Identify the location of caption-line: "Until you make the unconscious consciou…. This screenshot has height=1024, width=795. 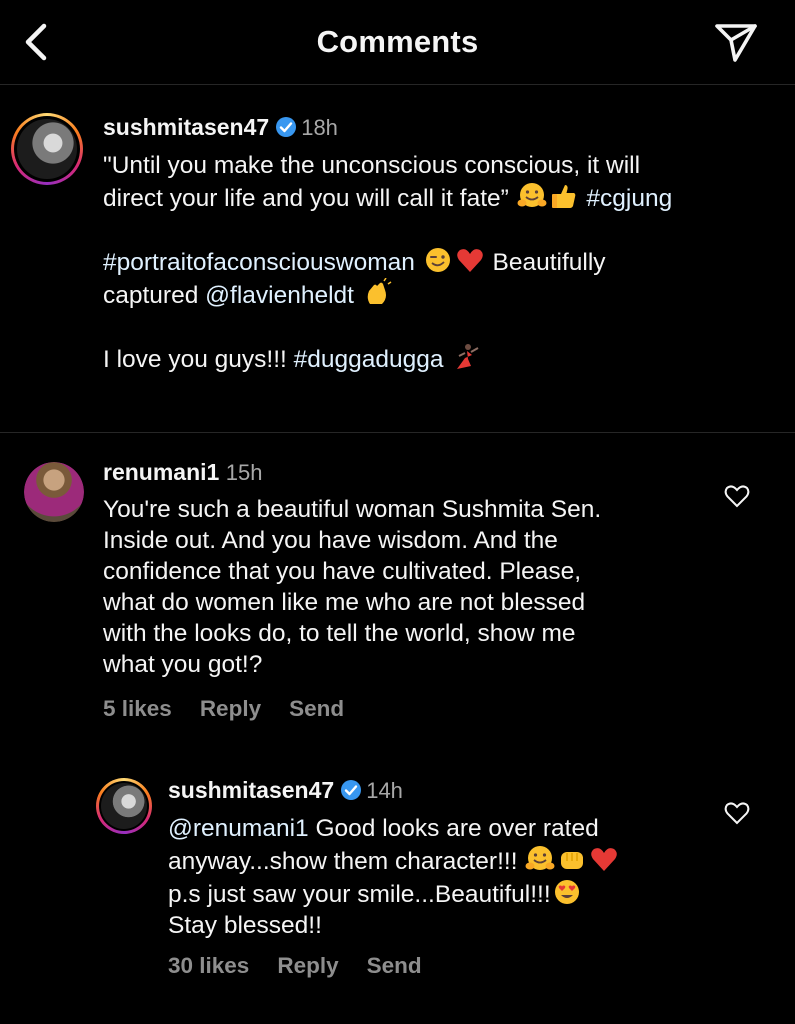
(372, 165).